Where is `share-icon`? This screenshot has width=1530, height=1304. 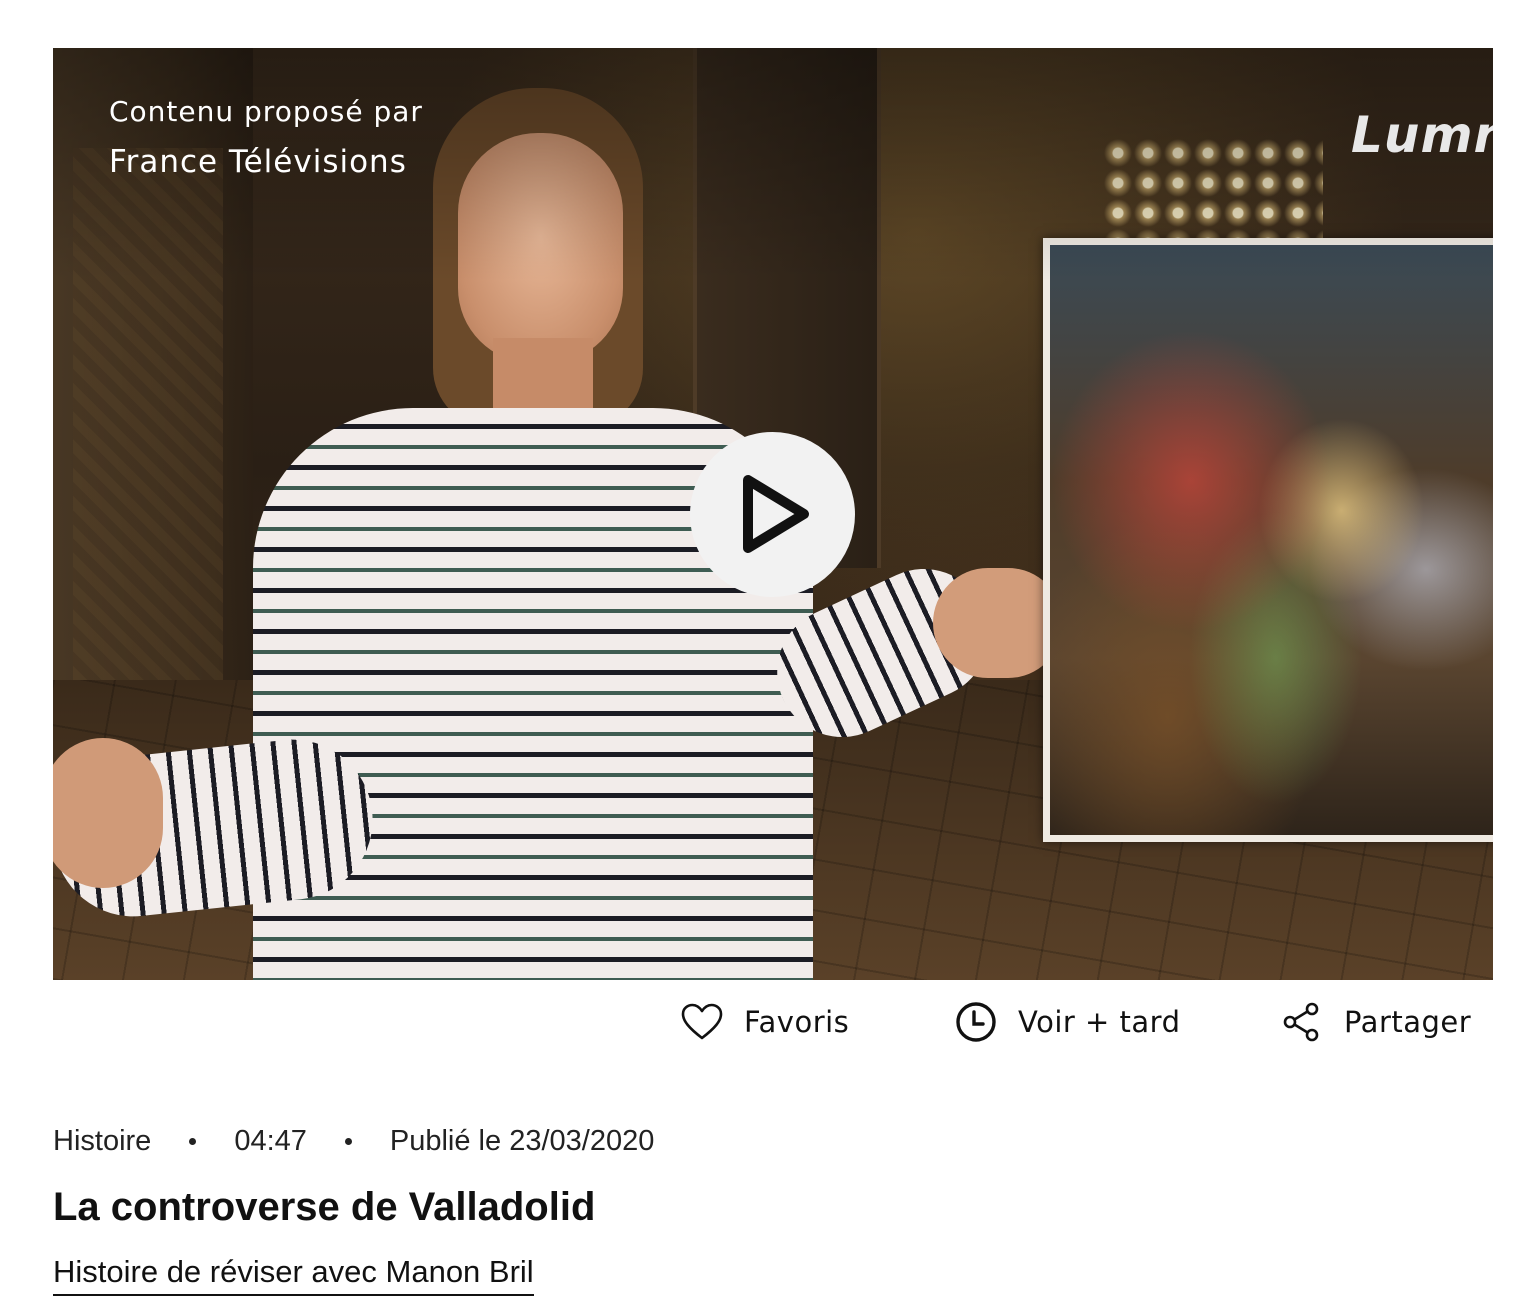
share-icon is located at coordinates (1302, 1022).